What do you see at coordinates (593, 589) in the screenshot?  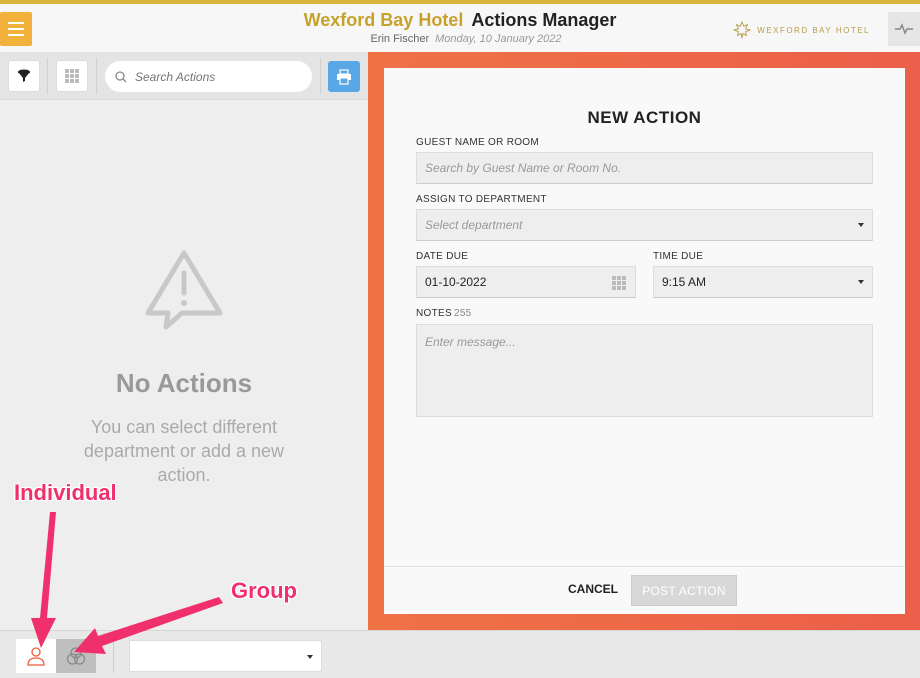 I see `cancel-button: CANCEL` at bounding box center [593, 589].